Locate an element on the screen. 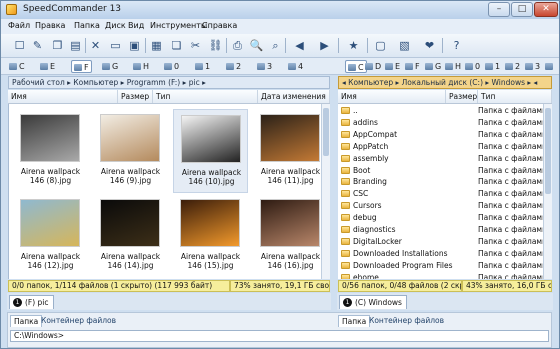 Image resolution: width=560 pixels, height=349 pixels. rename-icon: ▭ is located at coordinates (115, 45).